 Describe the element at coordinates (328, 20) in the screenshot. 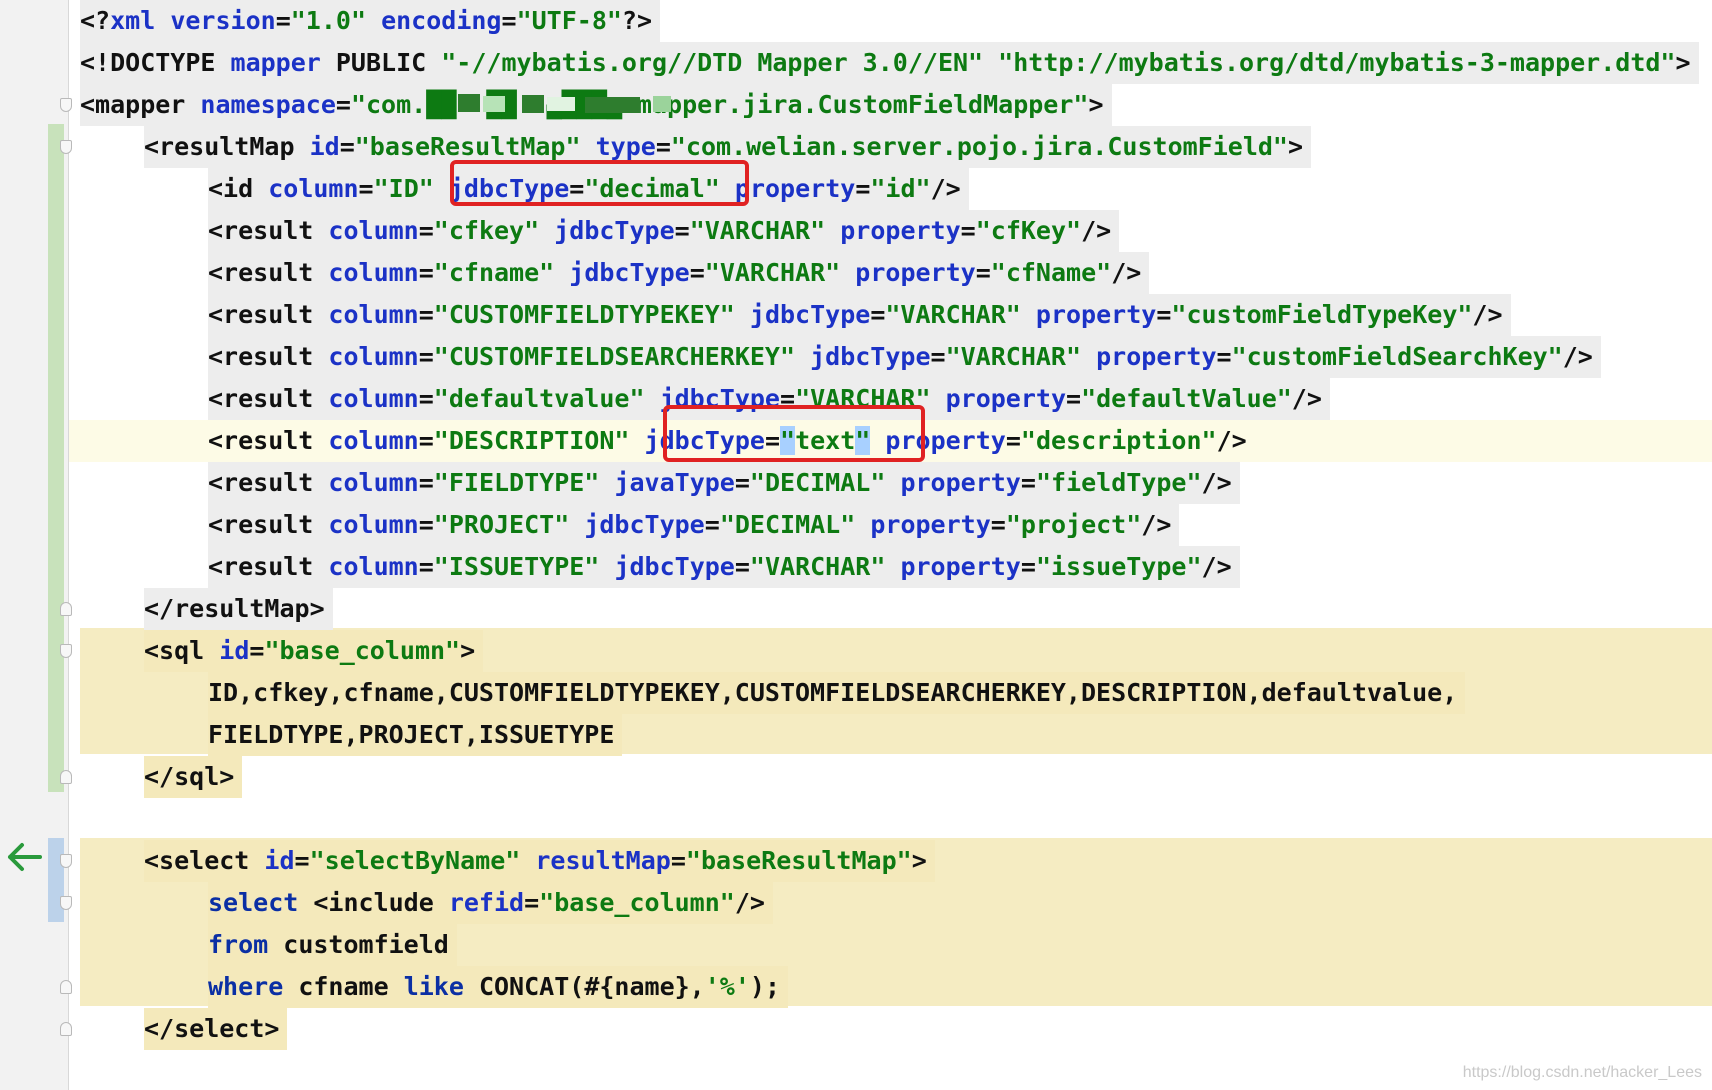

I see `code-token: "1.0"` at that location.